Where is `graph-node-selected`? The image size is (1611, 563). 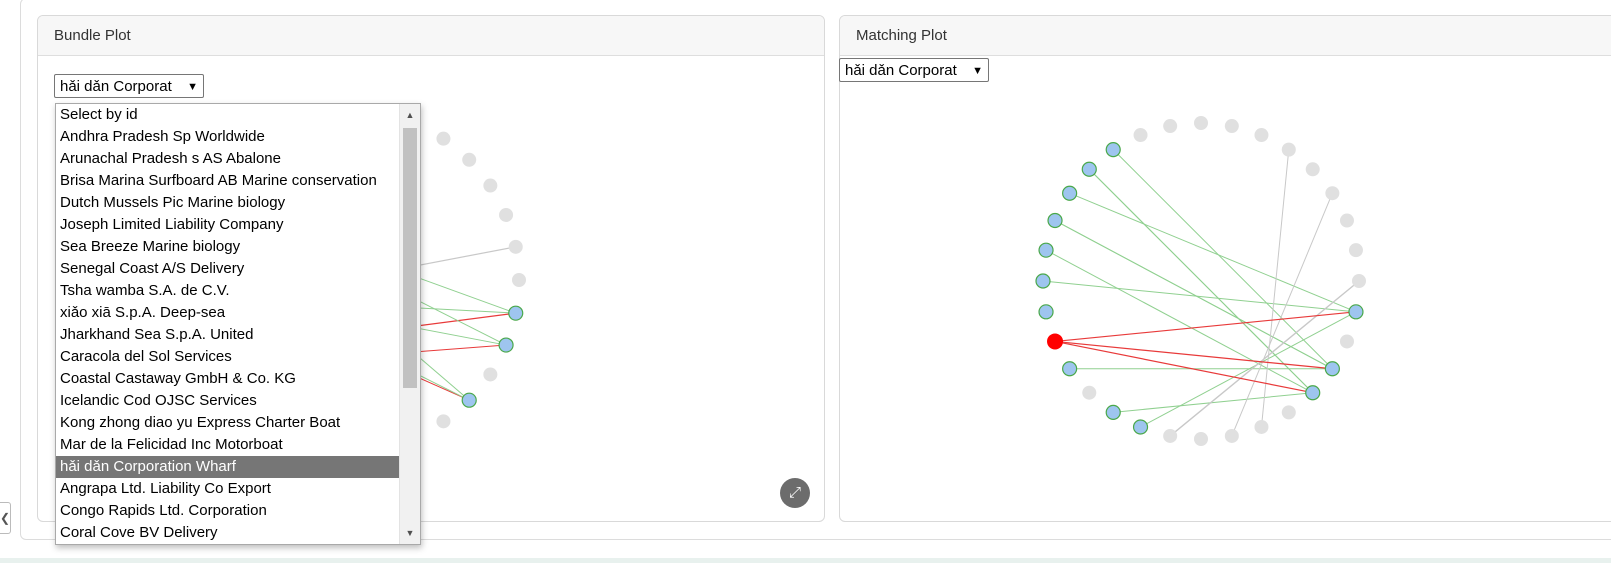 graph-node-selected is located at coordinates (1055, 341).